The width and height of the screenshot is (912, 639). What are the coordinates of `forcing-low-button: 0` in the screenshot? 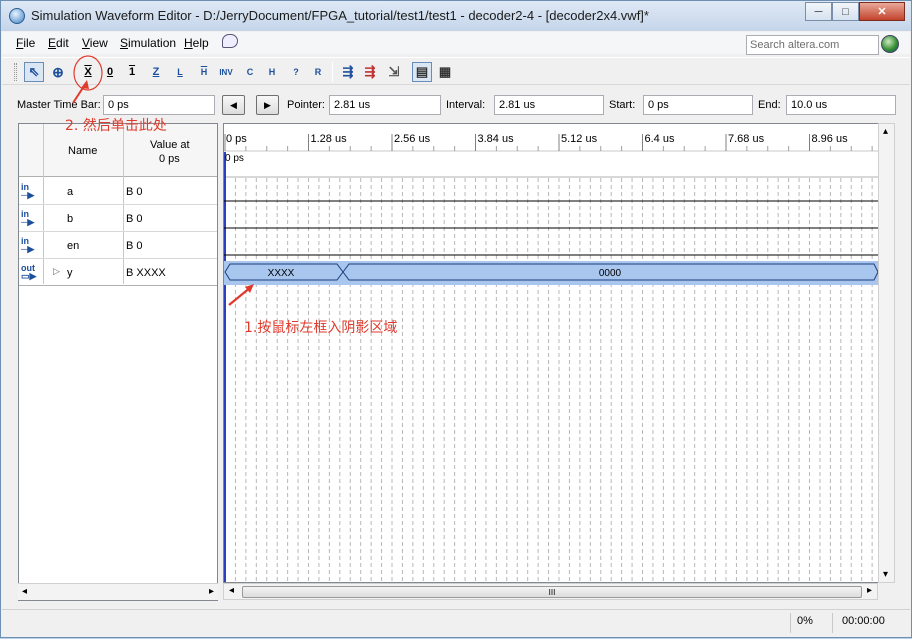 It's located at (110, 72).